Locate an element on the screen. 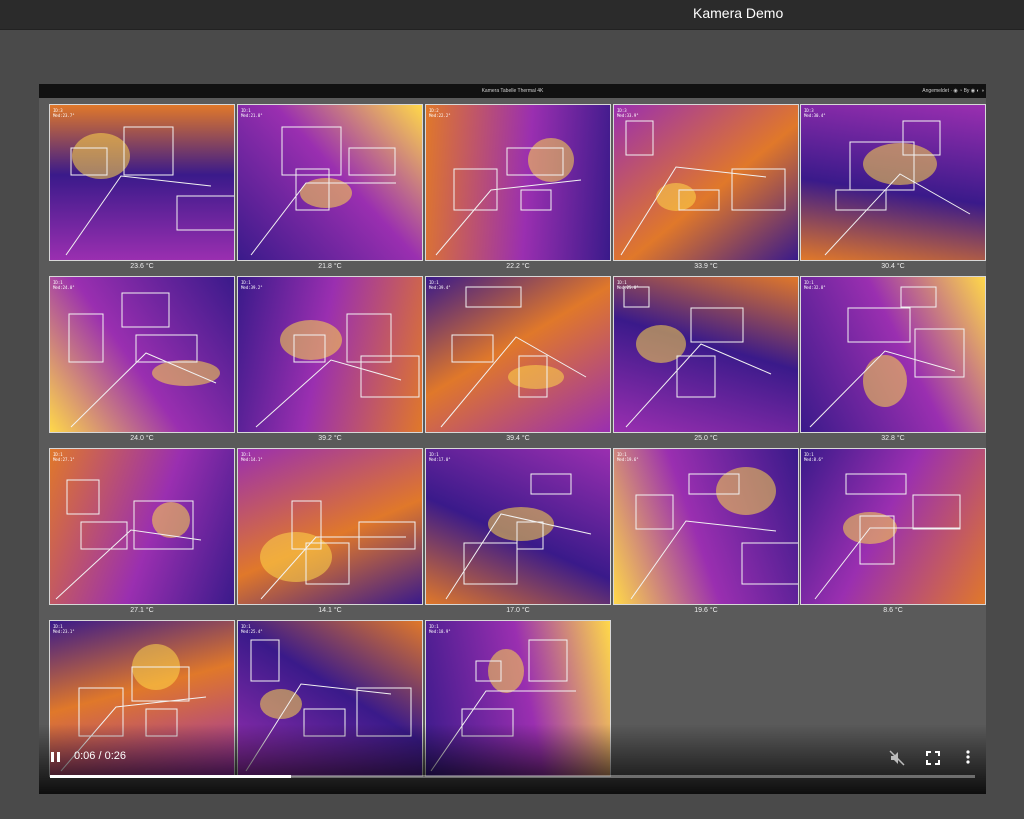 Image resolution: width=1024 pixels, height=819 pixels. tile-temperature-label: 8.6 °C is located at coordinates (893, 610).